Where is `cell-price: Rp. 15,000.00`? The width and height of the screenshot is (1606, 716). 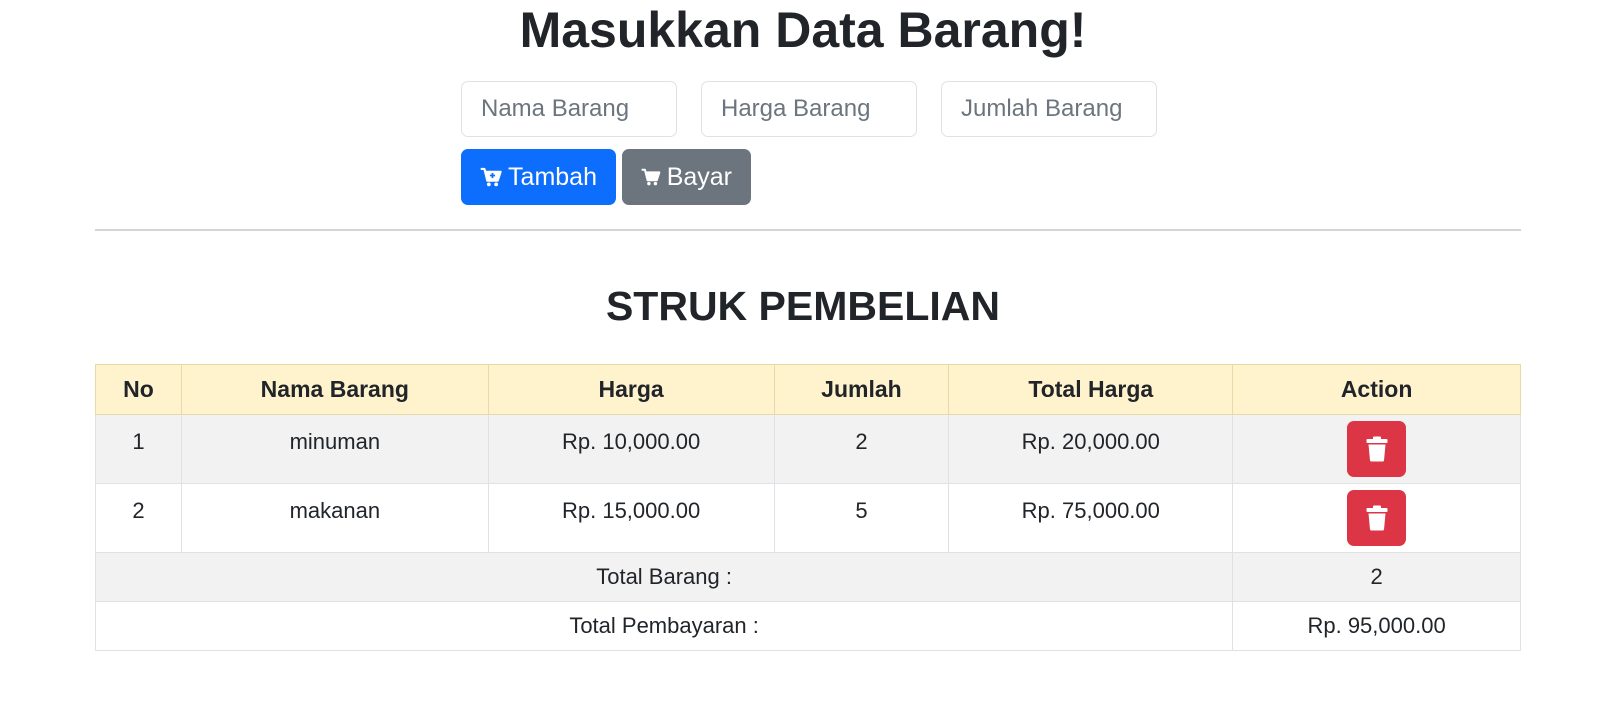
cell-price: Rp. 15,000.00 is located at coordinates (631, 518).